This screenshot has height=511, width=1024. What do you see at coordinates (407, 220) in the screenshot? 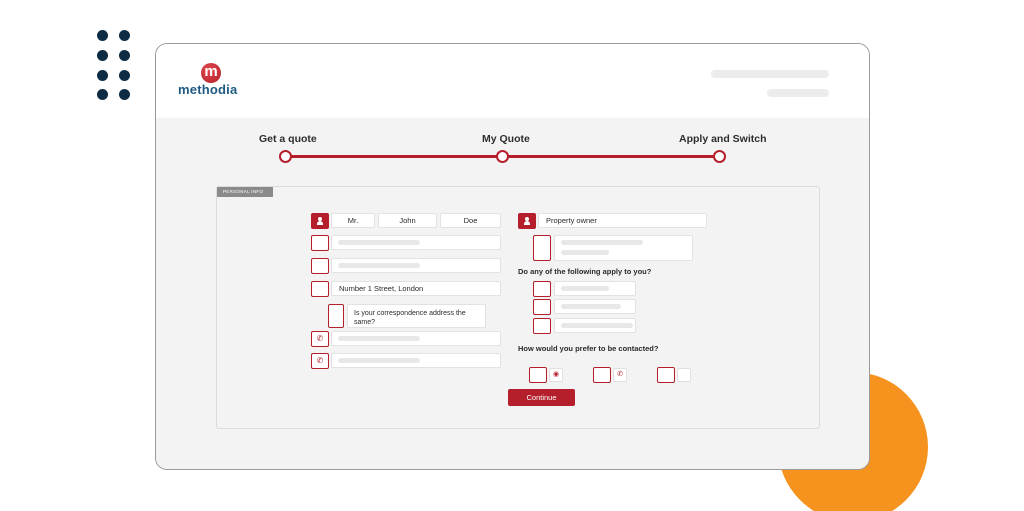
I see `first-name-field: John` at bounding box center [407, 220].